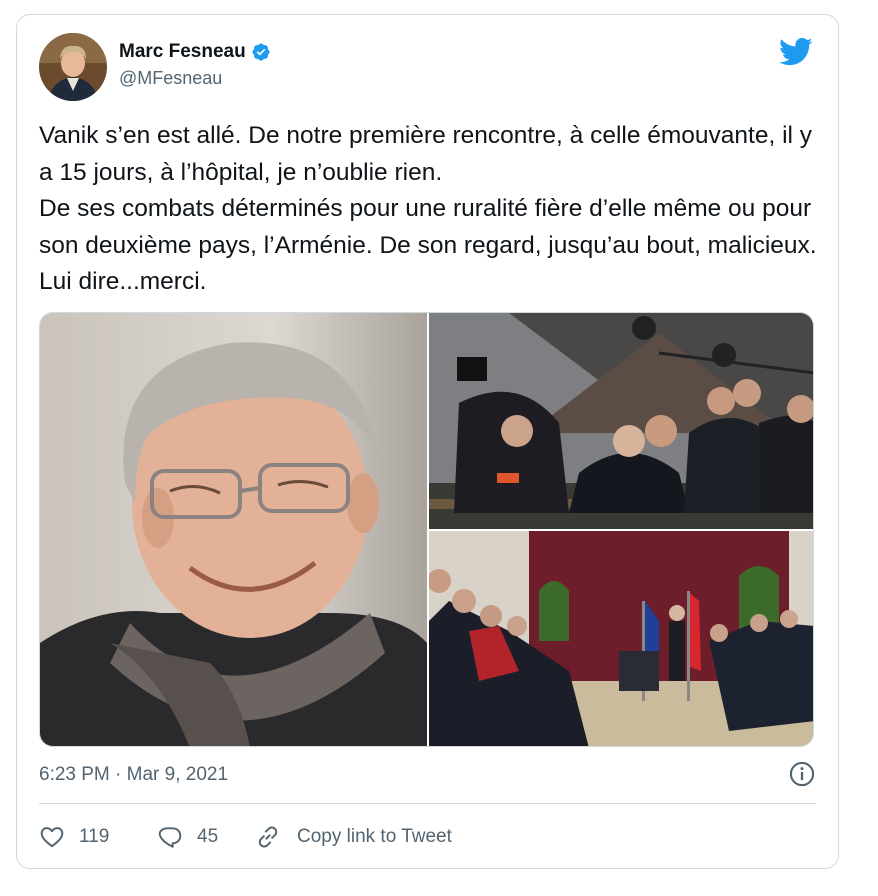 The image size is (878, 896). Describe the element at coordinates (182, 52) in the screenshot. I see `author-display-name: Marc Fesneau` at that location.